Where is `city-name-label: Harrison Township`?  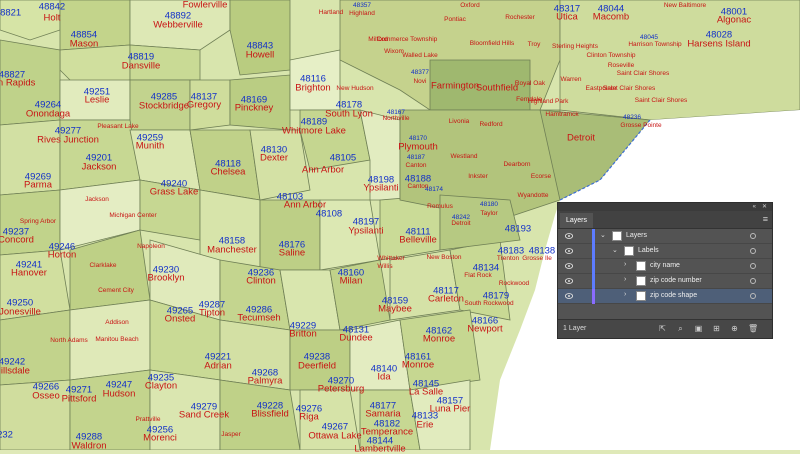
city-name-label: Harrison Township is located at coordinates (655, 44).